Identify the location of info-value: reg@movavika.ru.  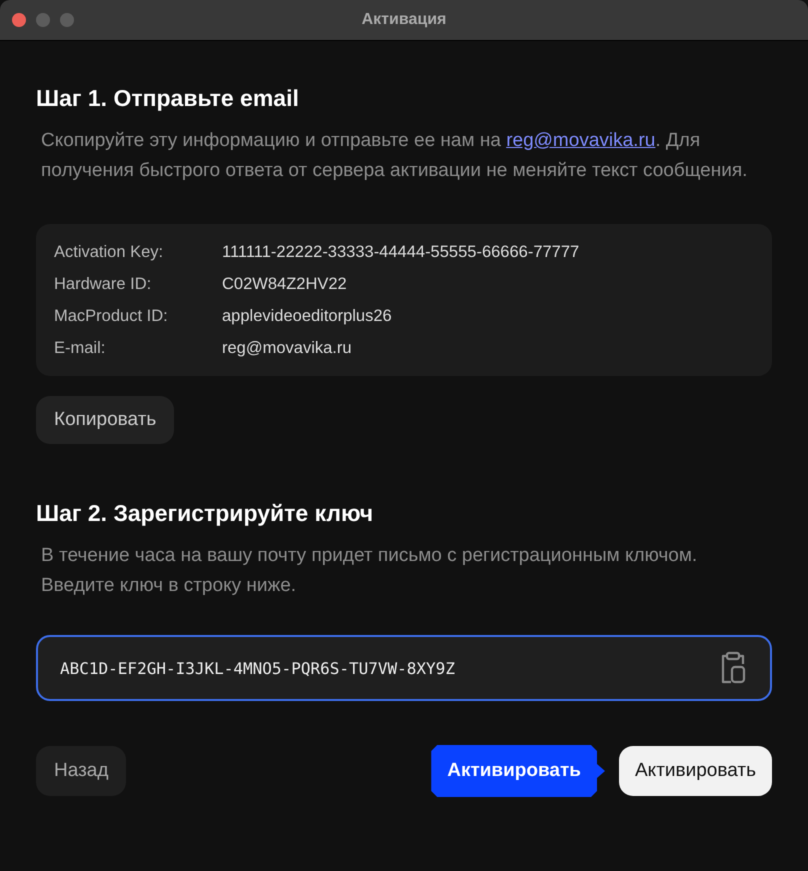
(287, 348).